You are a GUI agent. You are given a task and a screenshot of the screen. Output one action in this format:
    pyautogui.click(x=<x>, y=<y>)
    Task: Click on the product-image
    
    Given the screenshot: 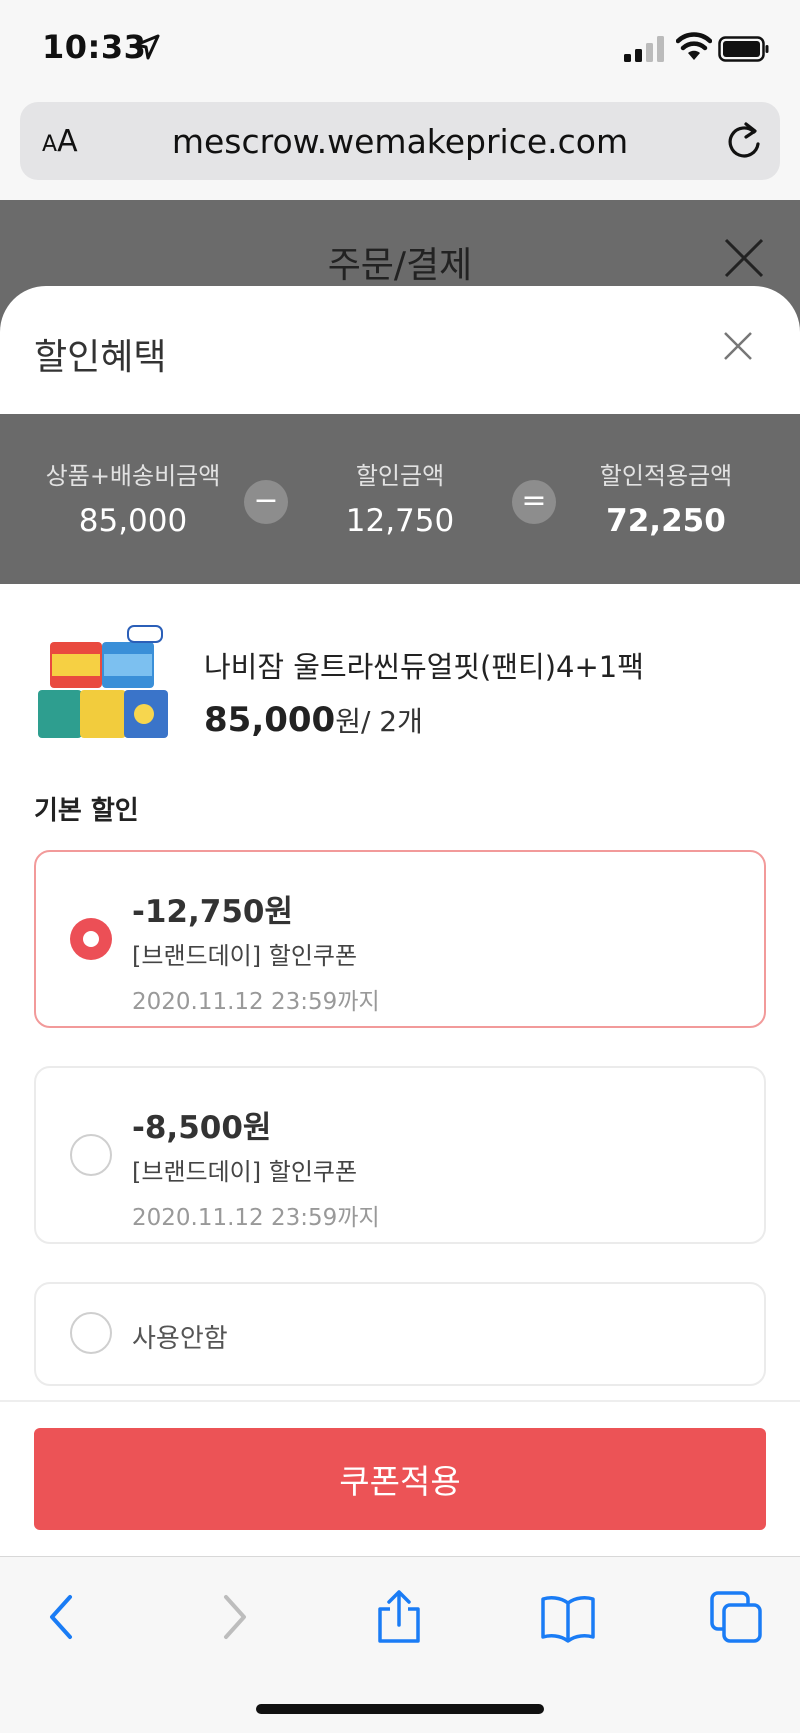 What is the action you would take?
    pyautogui.click(x=103, y=681)
    